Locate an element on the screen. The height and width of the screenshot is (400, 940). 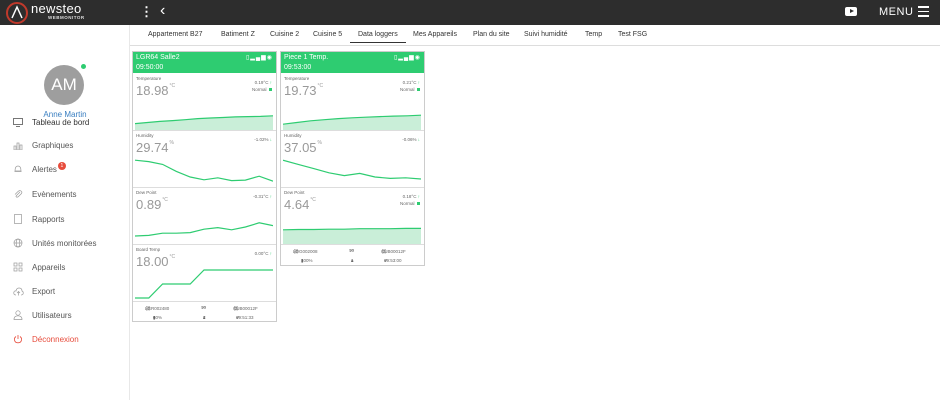
sidebar-item-utilisateurs: Utilisateurs is located at coordinates (42, 315).